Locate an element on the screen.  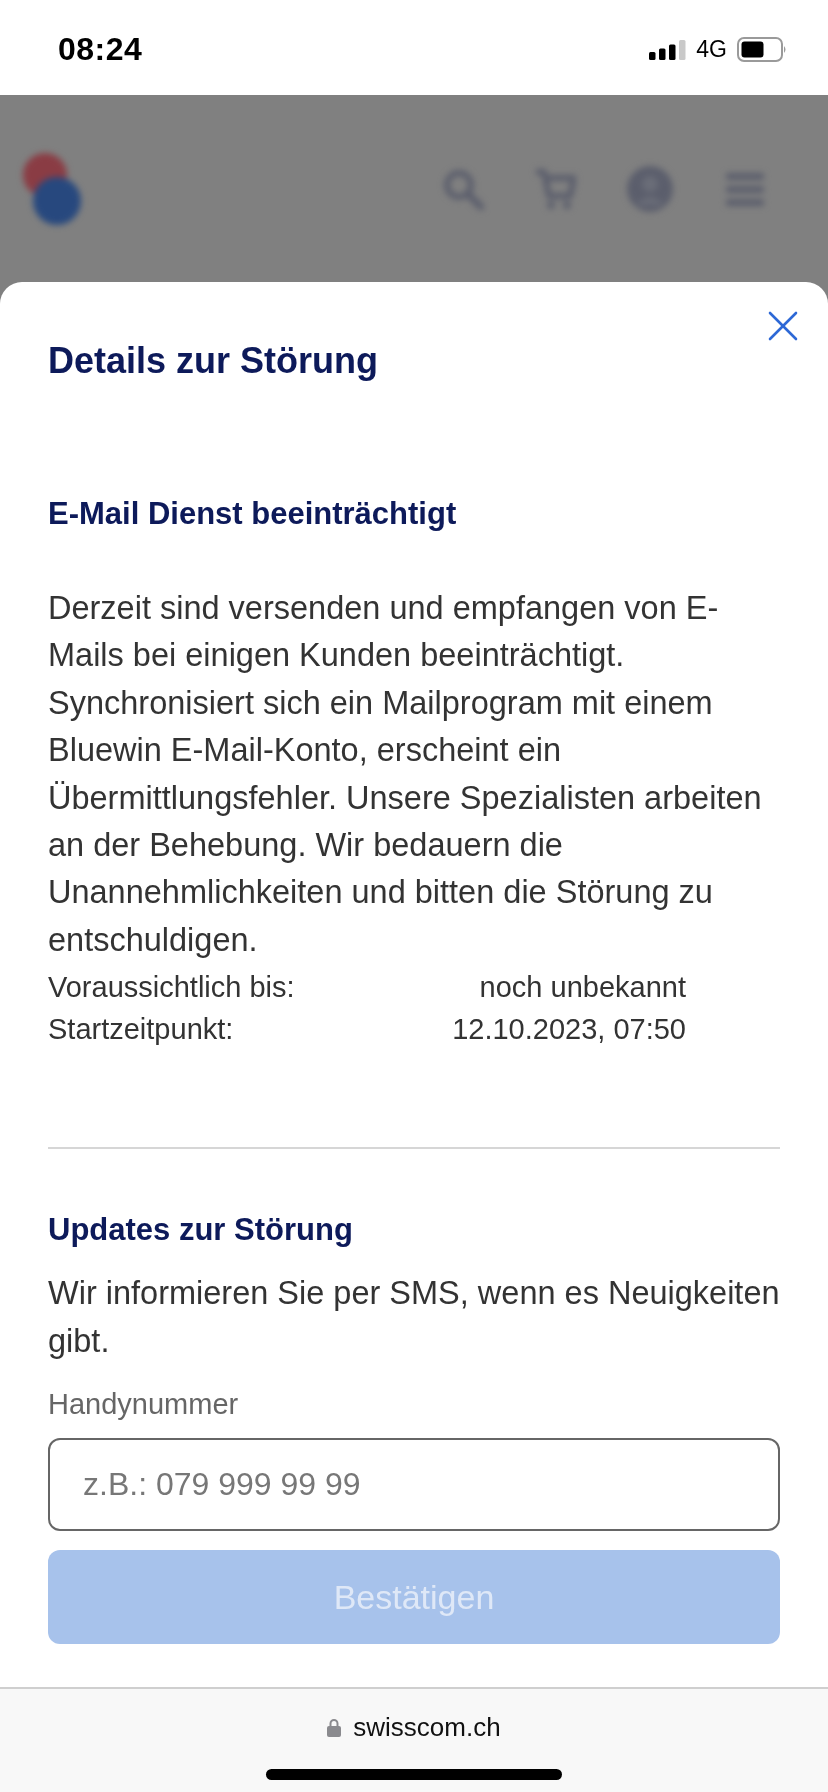
status-time: 08:24 is located at coordinates (100, 49).